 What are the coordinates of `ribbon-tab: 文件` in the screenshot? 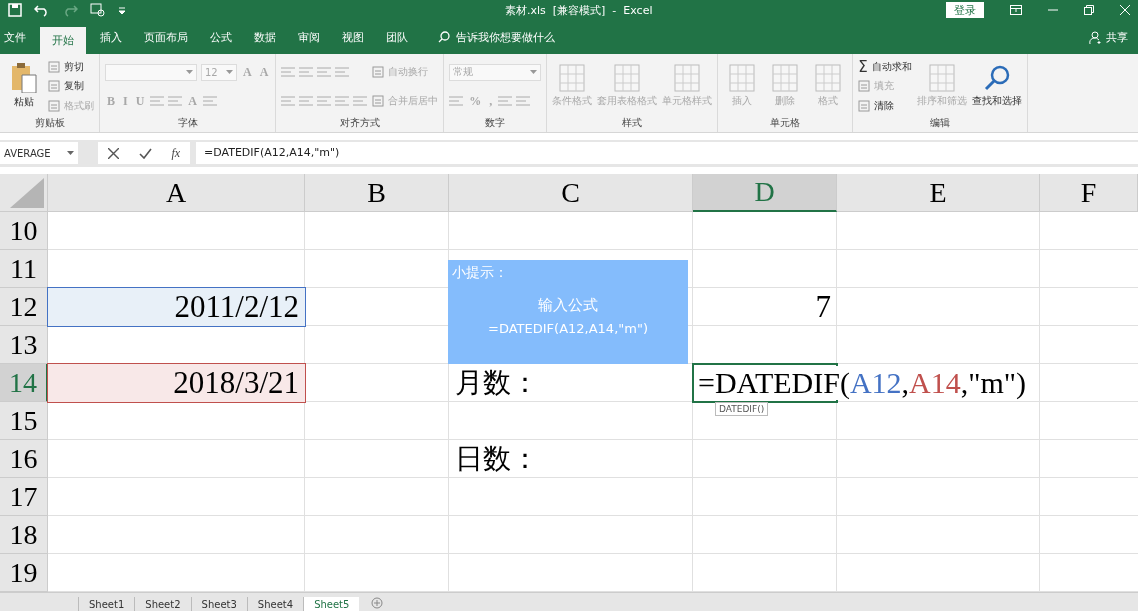 It's located at (15, 37).